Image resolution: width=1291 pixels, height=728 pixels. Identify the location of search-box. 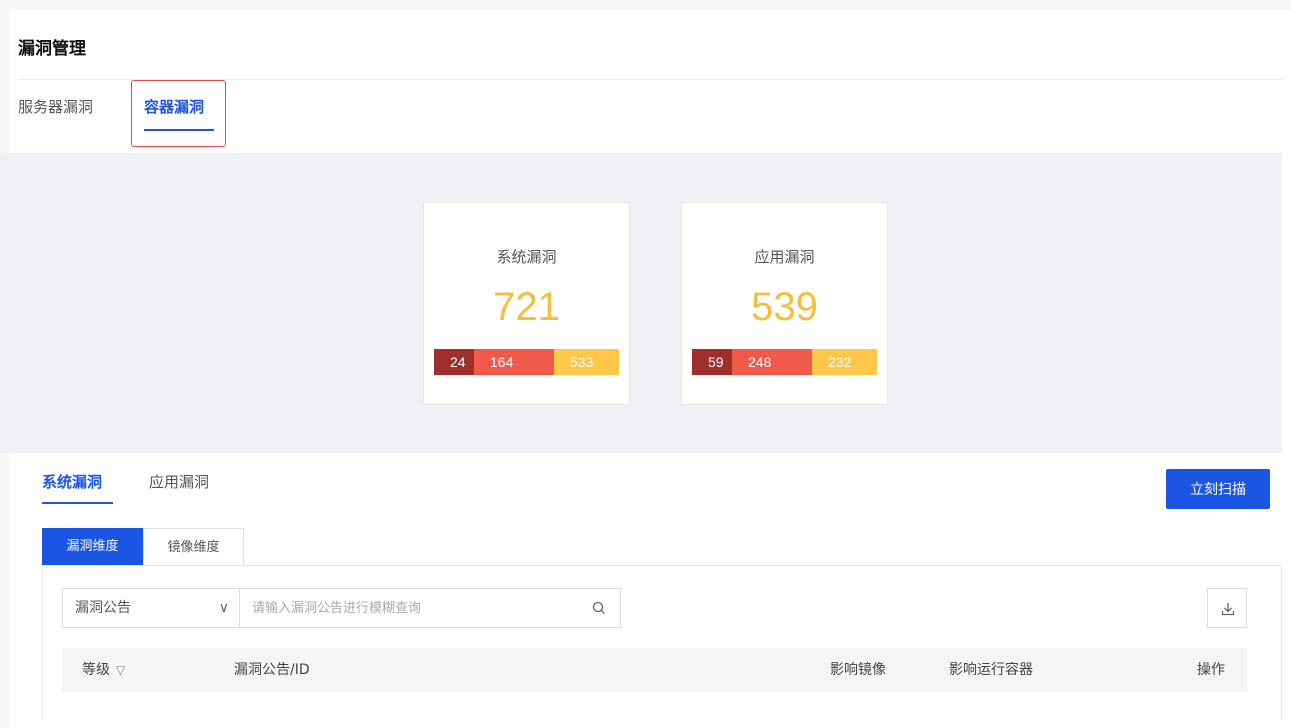
(430, 608).